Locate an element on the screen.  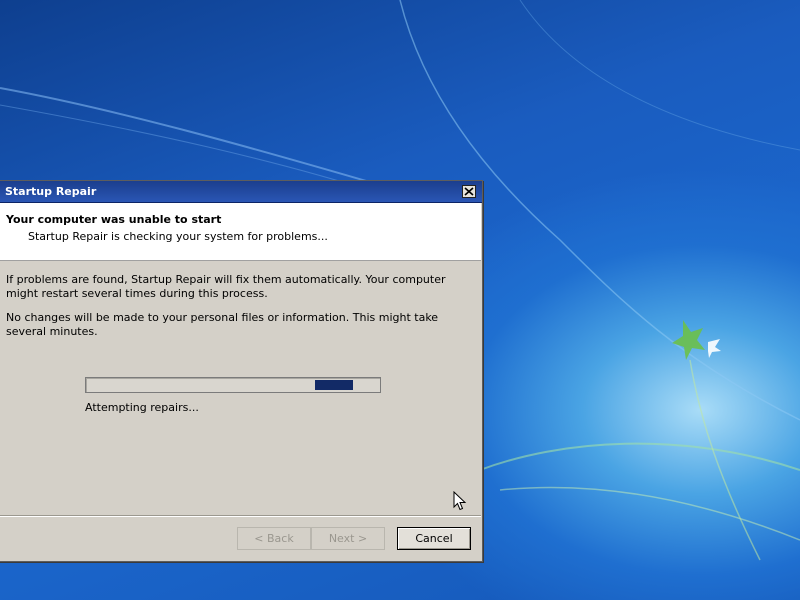
close-button is located at coordinates (469, 191).